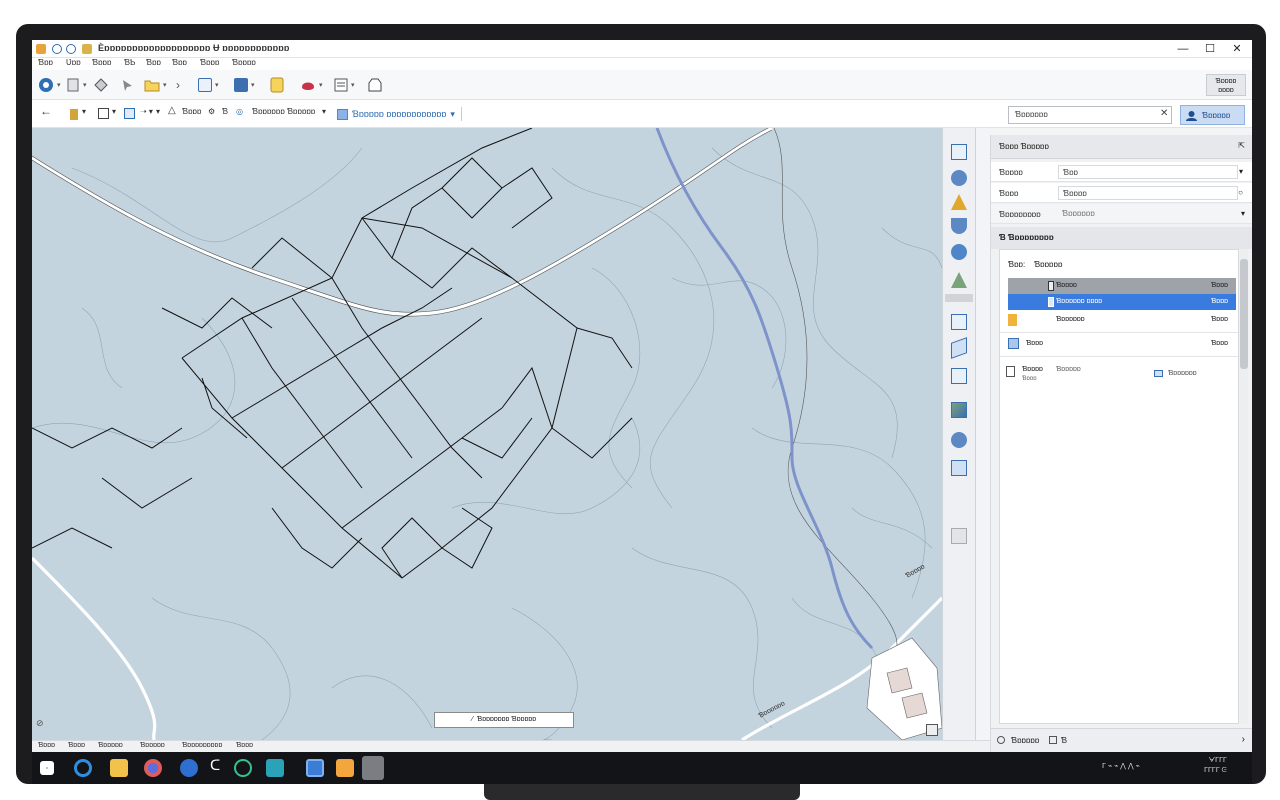 The height and width of the screenshot is (800, 1280). What do you see at coordinates (208, 85) in the screenshot?
I see `ribbon-table: ▾` at bounding box center [208, 85].